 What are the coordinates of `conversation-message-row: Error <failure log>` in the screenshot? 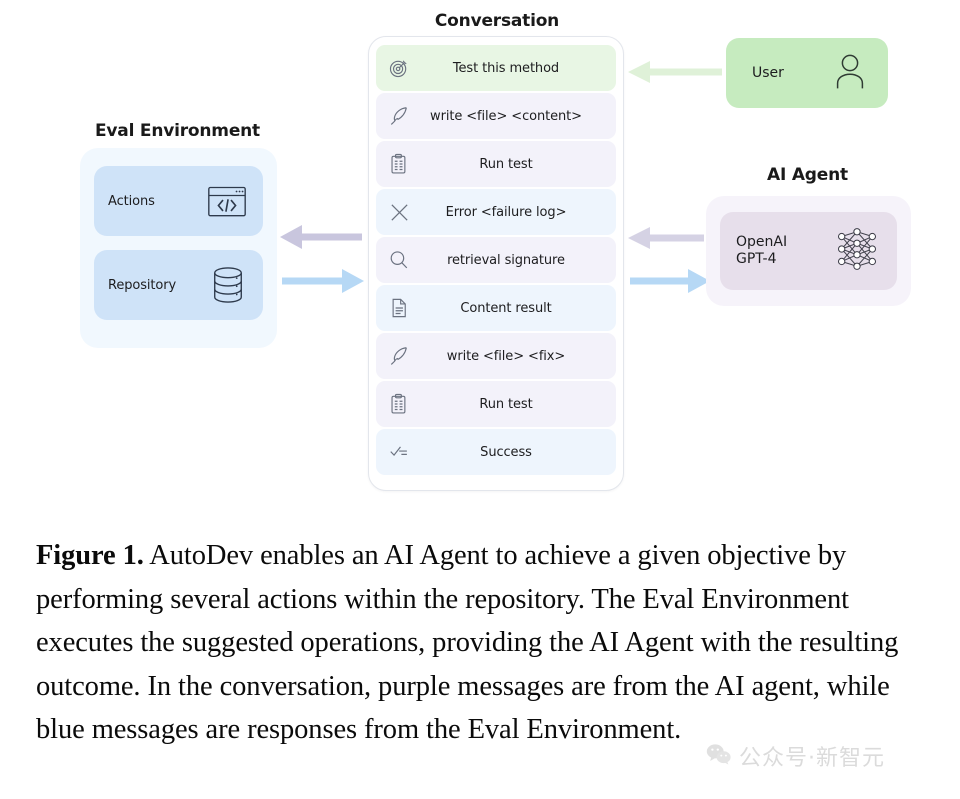 It's located at (496, 212).